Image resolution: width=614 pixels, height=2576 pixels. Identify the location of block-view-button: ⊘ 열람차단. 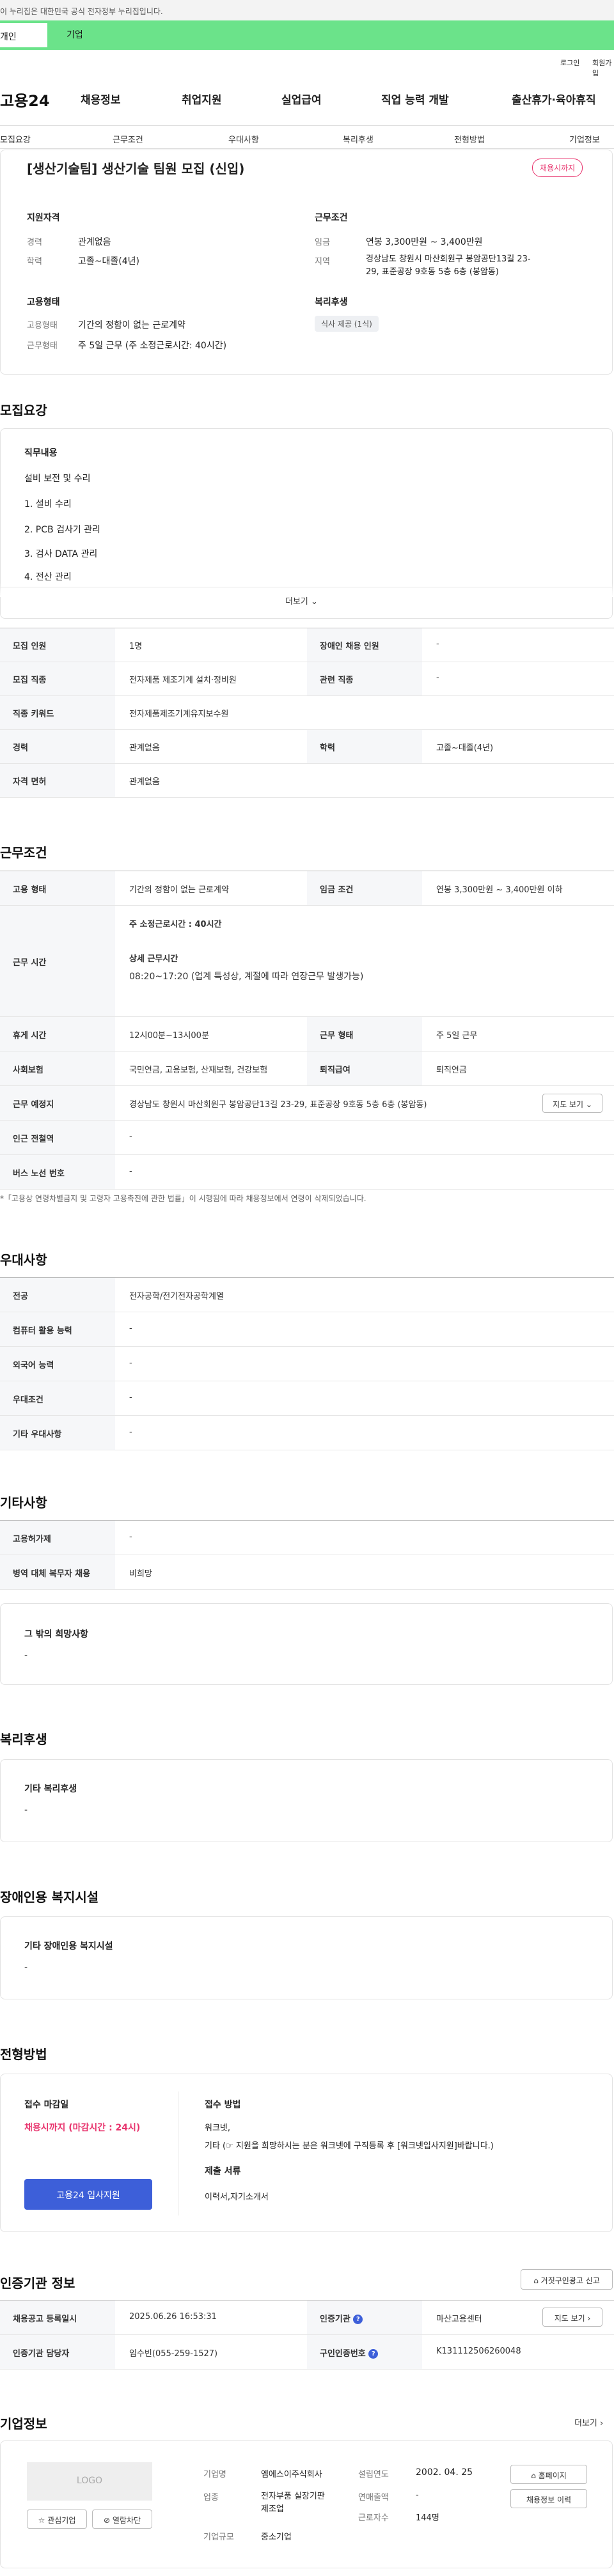
(122, 2519).